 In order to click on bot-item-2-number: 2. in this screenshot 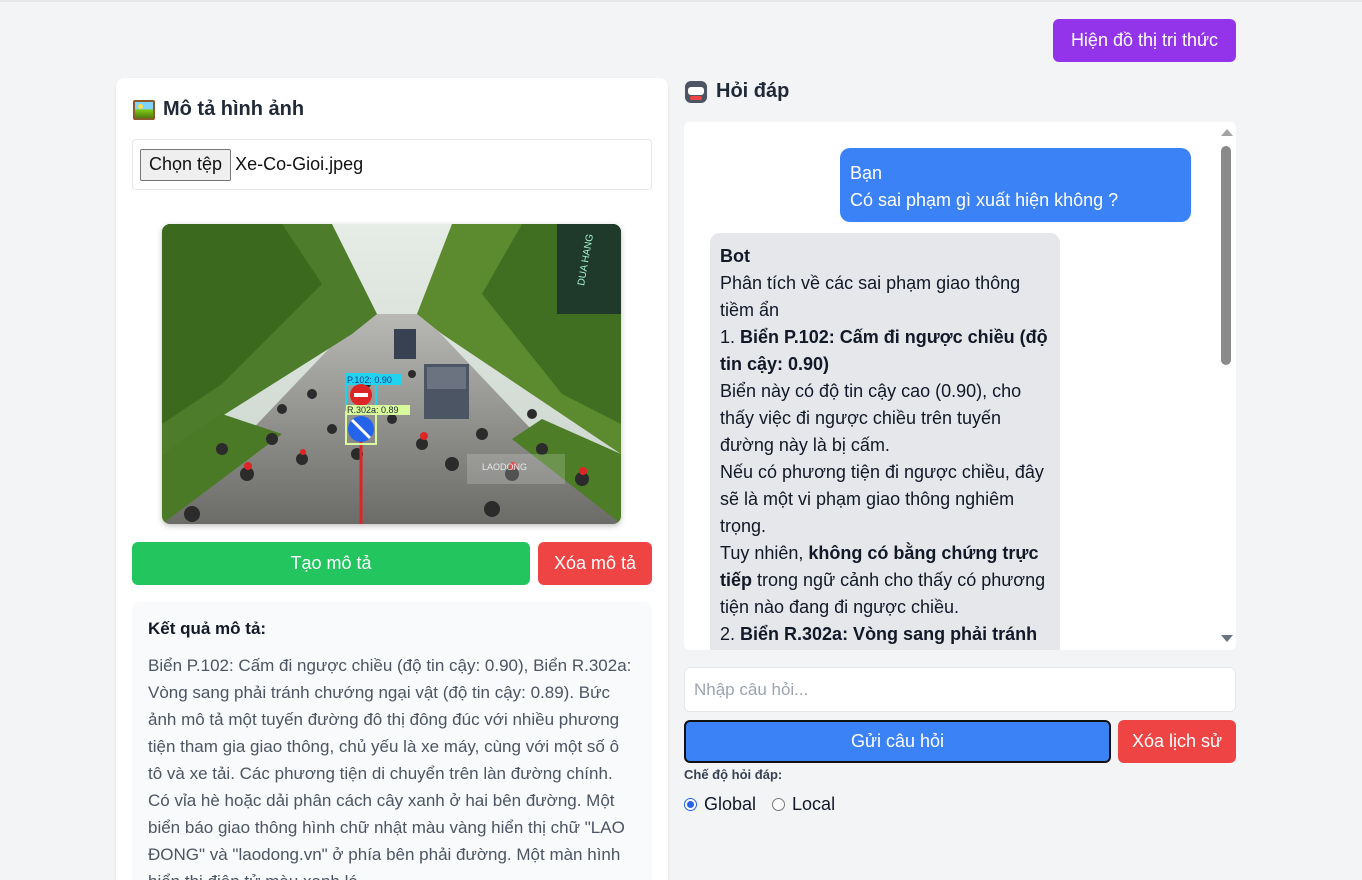, I will do `click(730, 634)`.